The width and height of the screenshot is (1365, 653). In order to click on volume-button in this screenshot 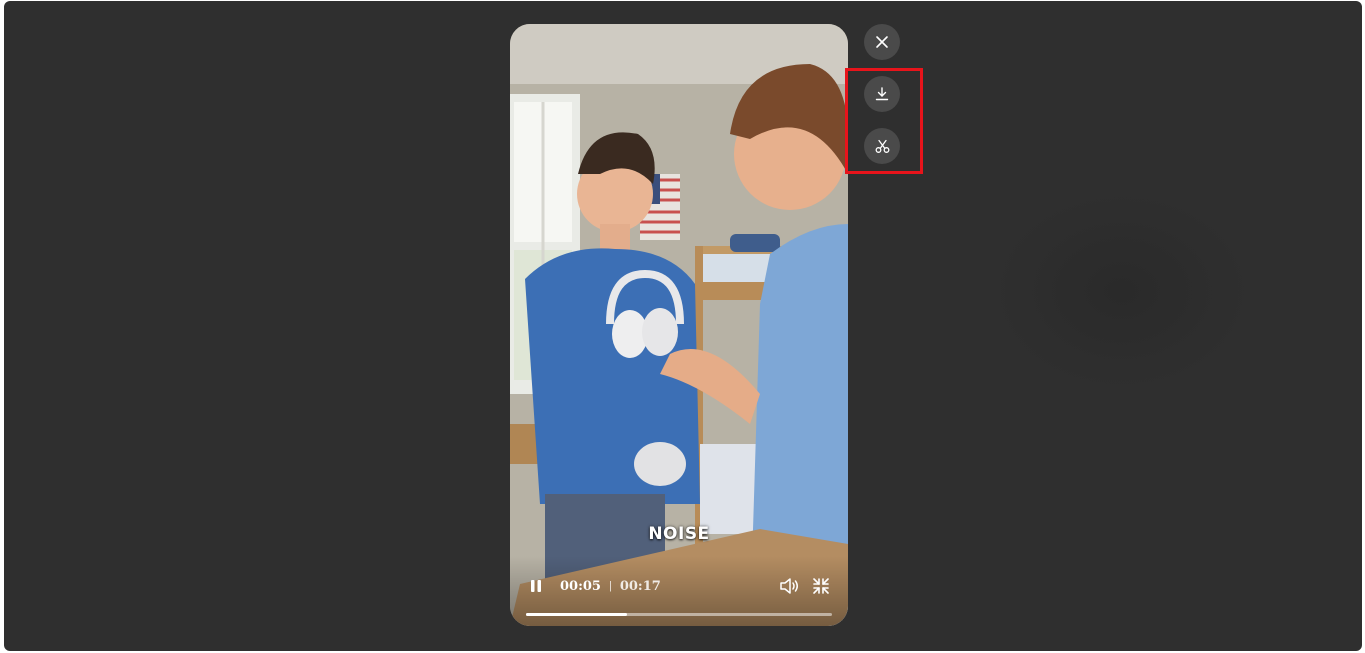, I will do `click(789, 586)`.